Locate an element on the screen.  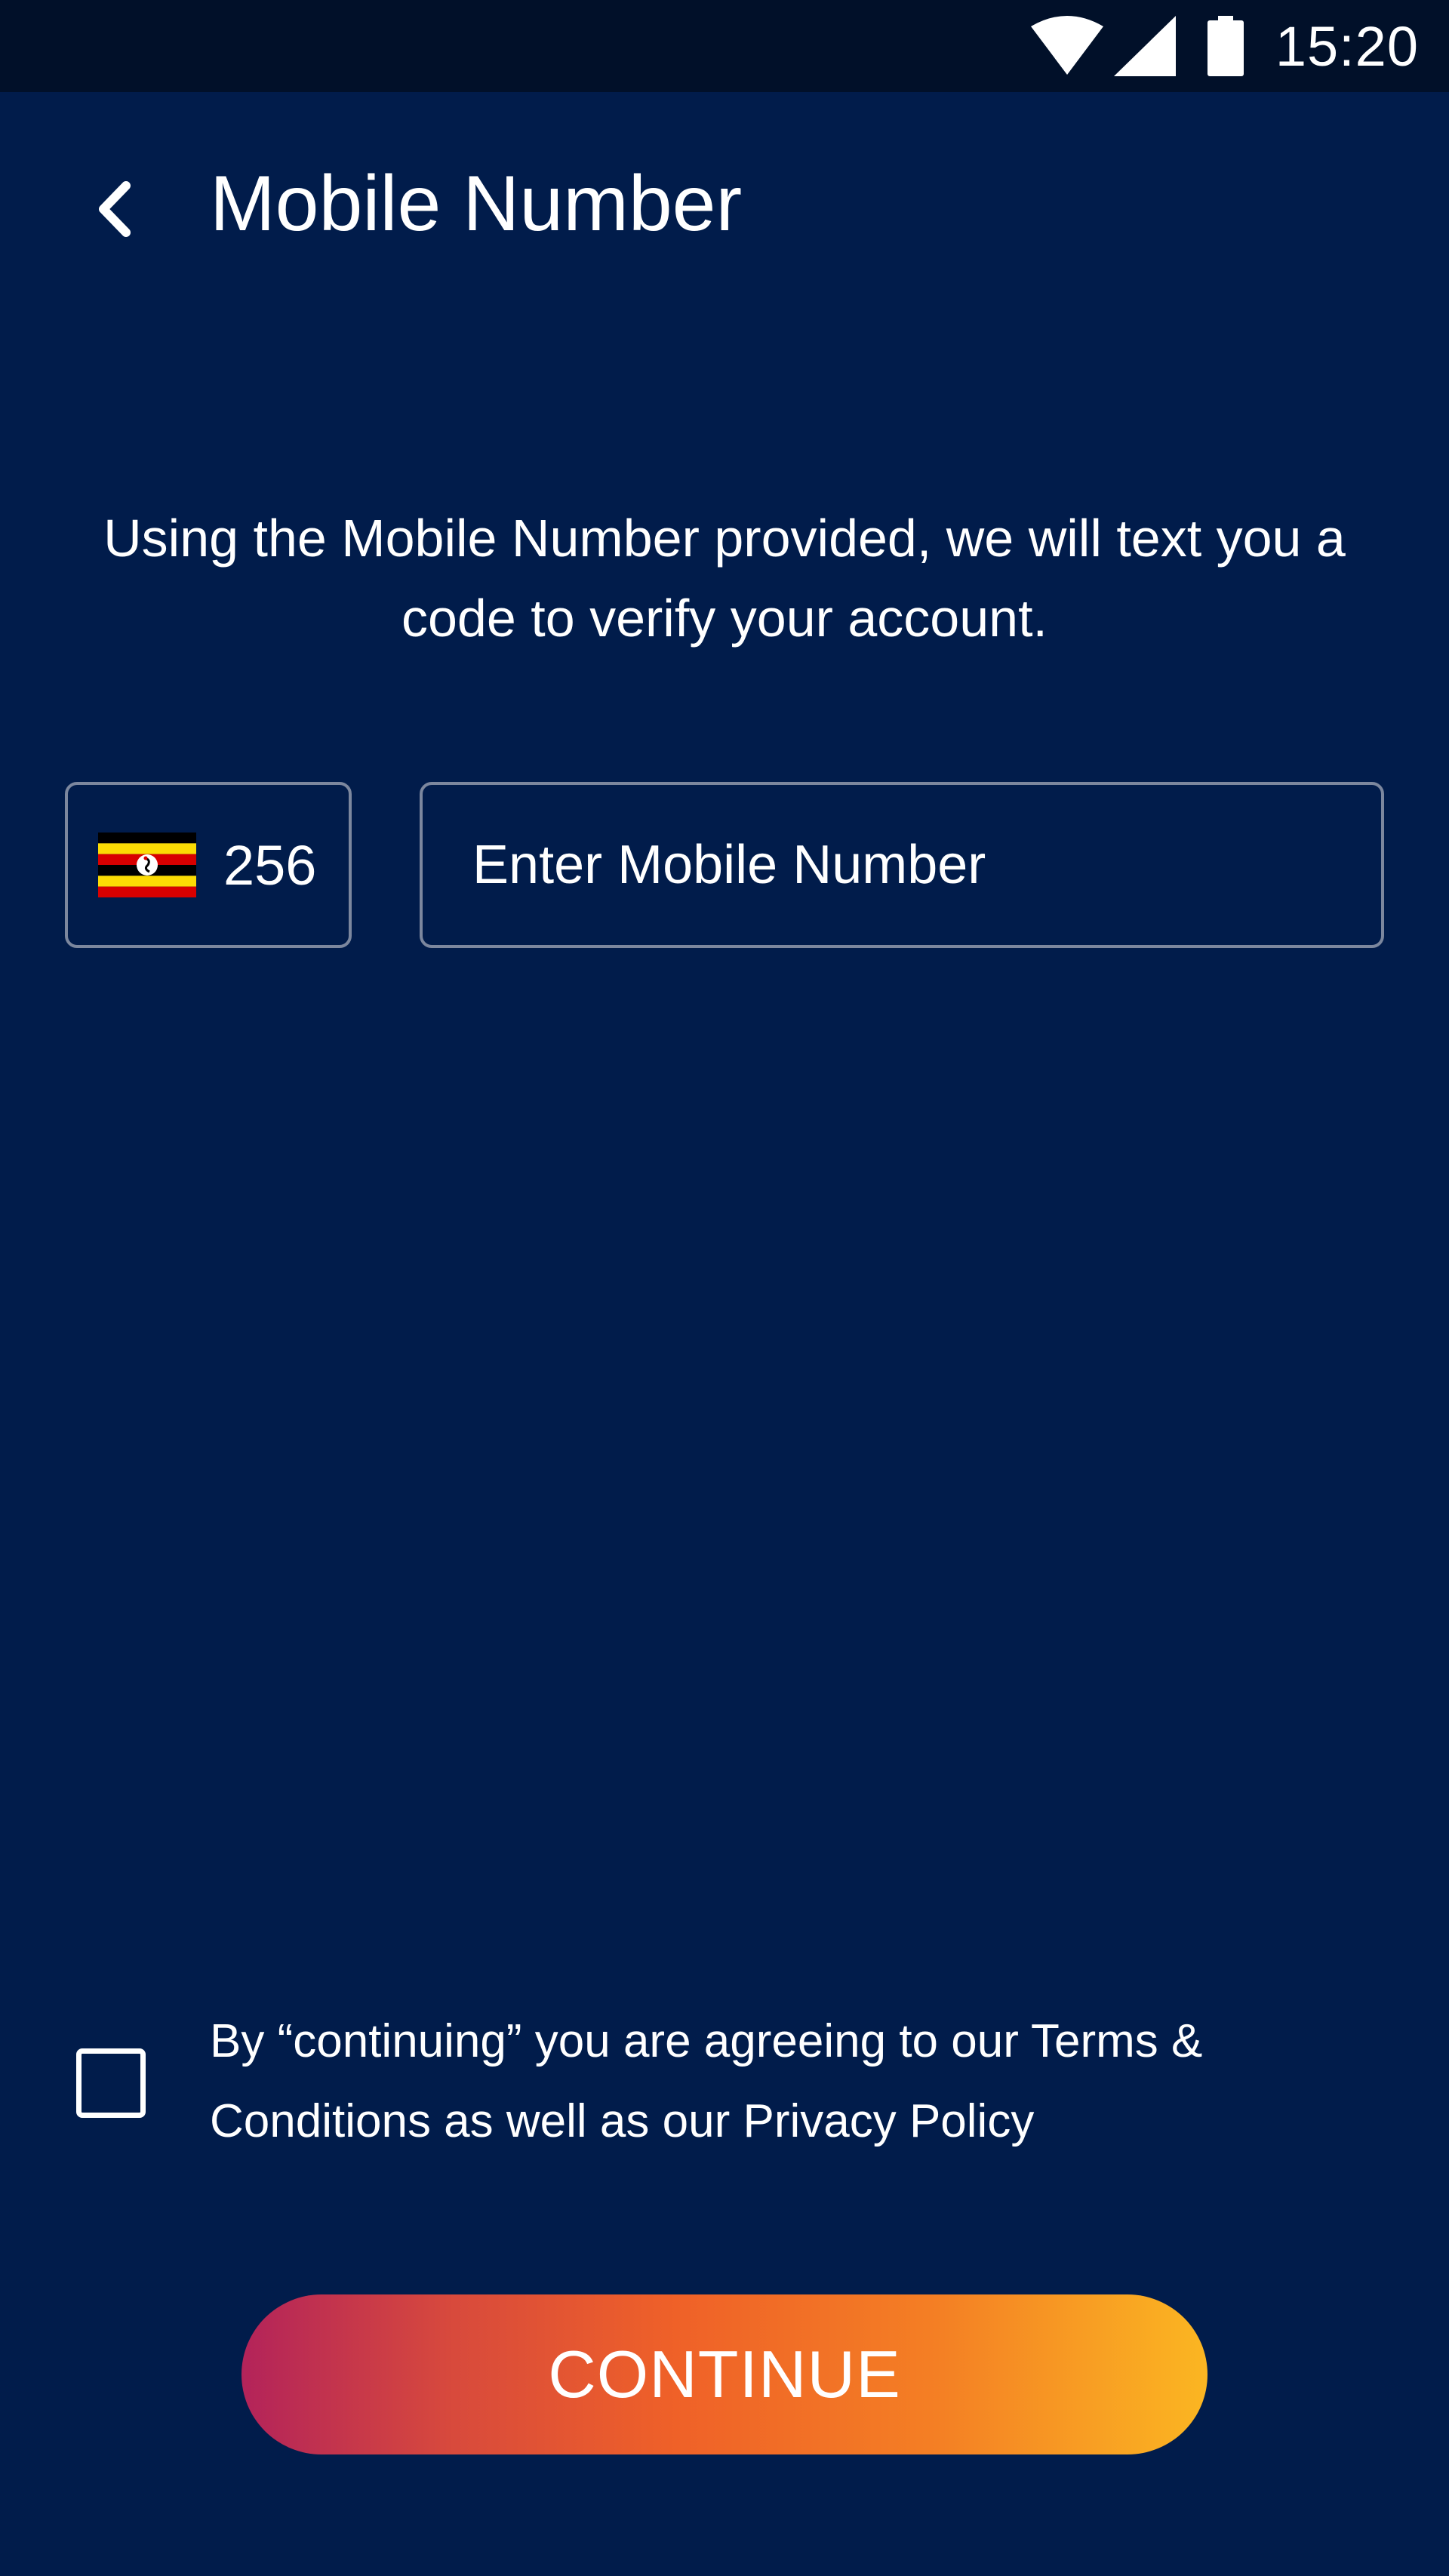
cellular-signal-icon is located at coordinates (1144, 46).